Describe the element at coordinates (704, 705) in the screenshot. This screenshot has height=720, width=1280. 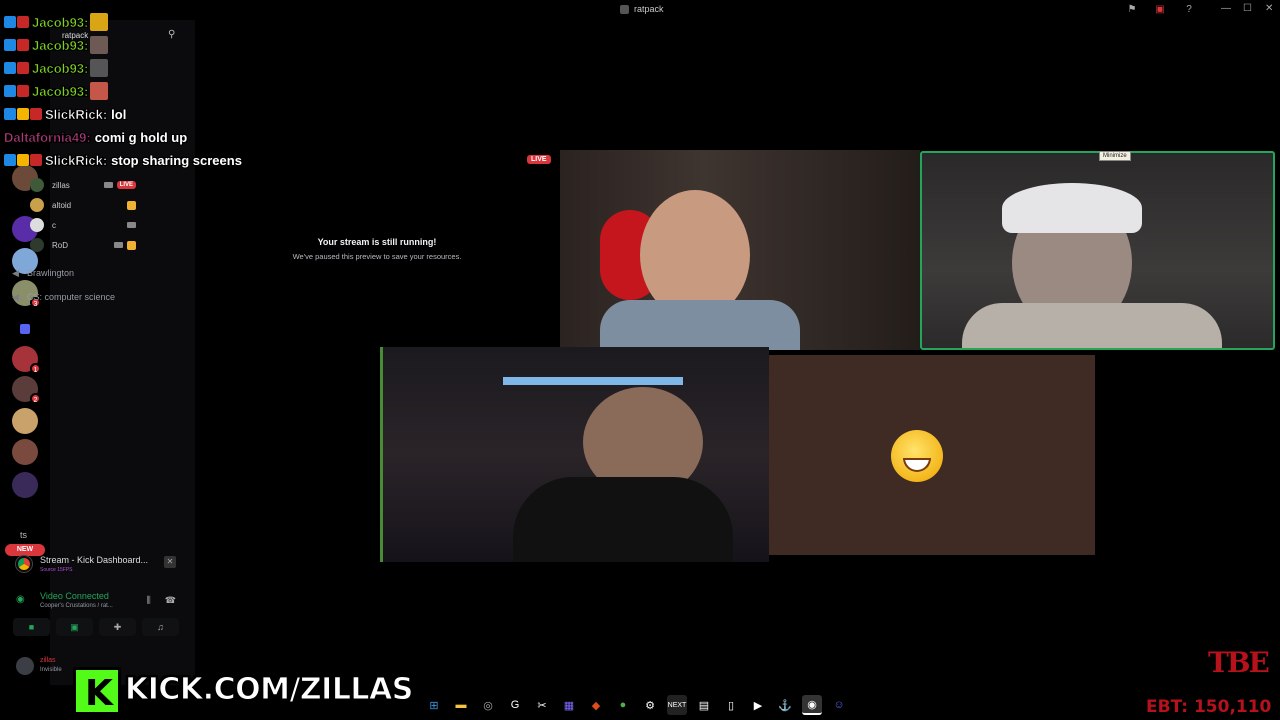
I see `terminal-icon: ▤` at that location.